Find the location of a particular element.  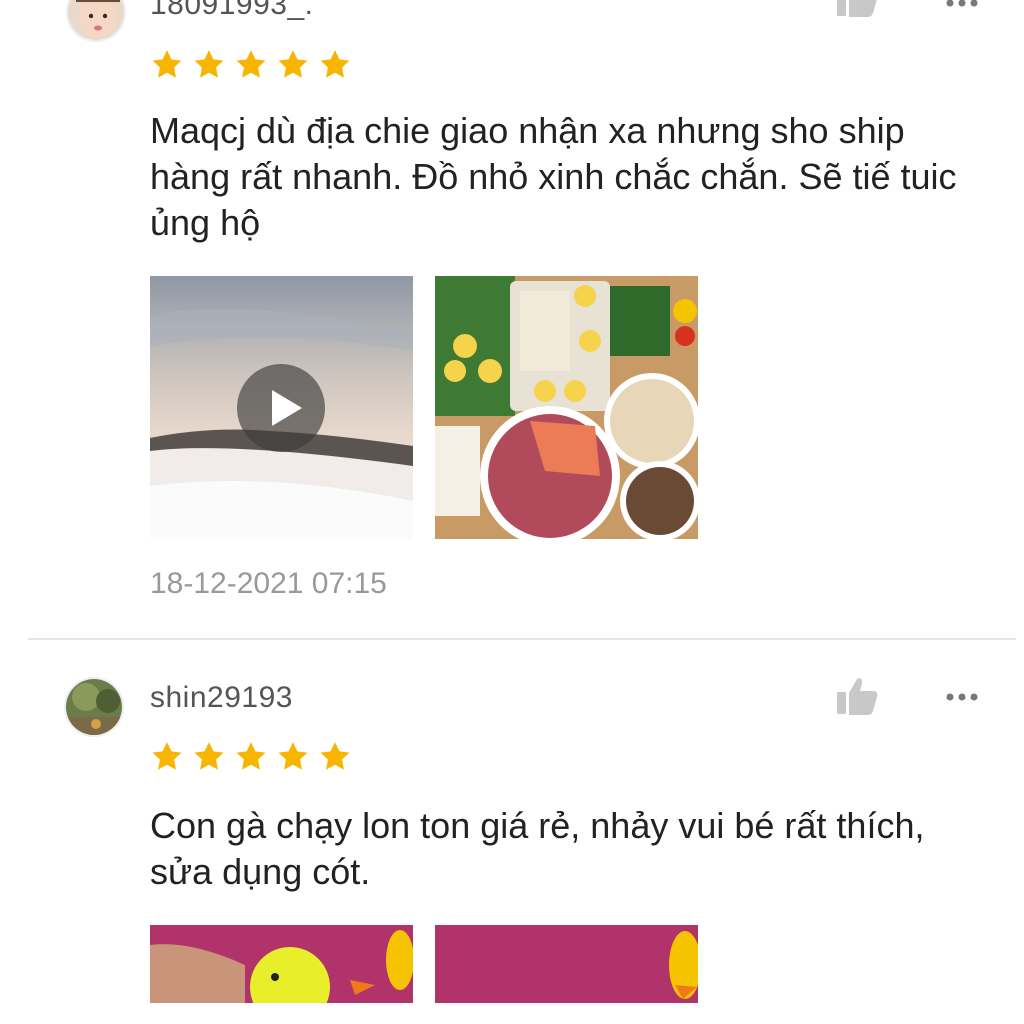

video-thumbnail-clouds is located at coordinates (281, 407).